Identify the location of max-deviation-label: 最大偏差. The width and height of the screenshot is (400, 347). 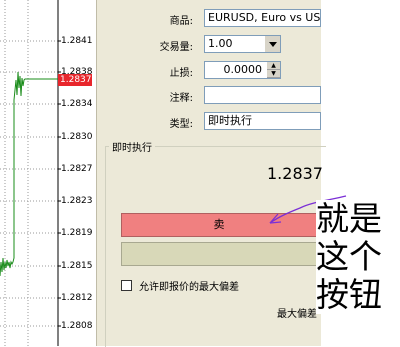
(297, 314).